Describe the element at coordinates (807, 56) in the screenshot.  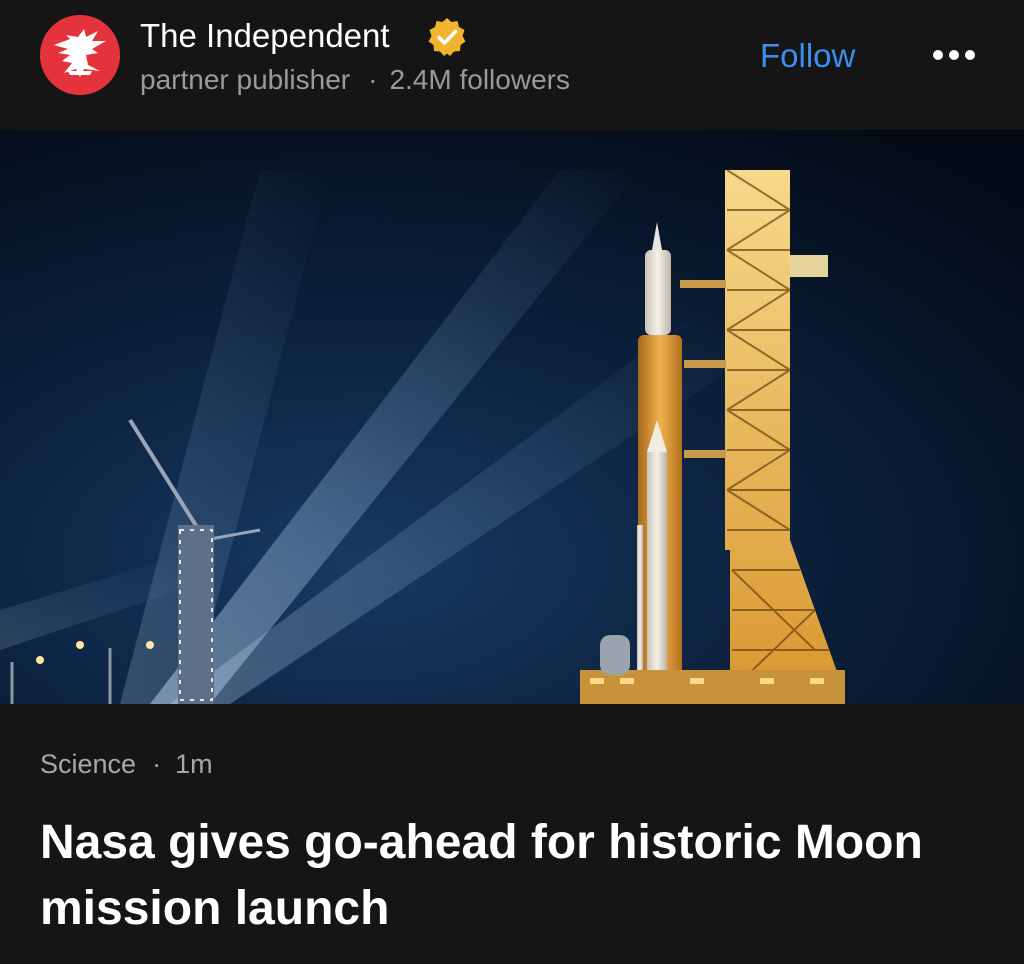
I see `follow-button: Follow` at that location.